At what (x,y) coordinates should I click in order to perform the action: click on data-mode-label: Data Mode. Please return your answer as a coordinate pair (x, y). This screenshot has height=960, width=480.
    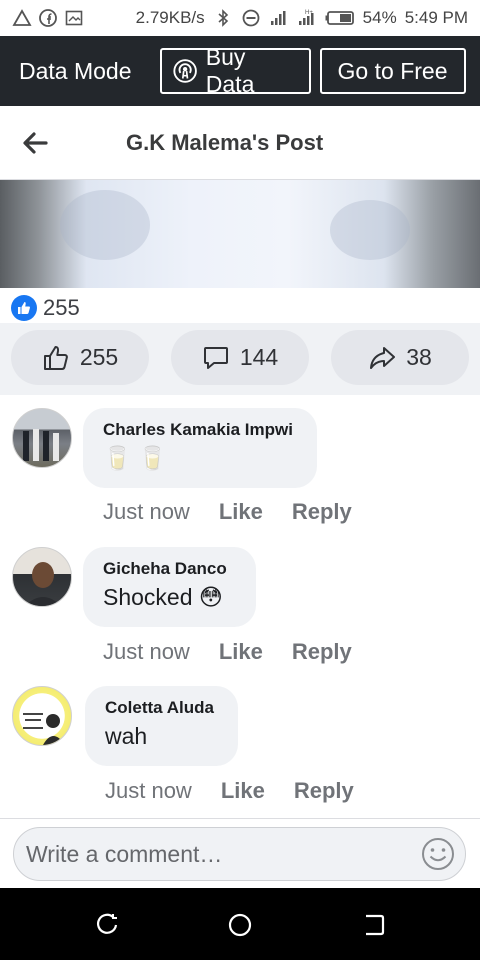
    Looking at the image, I should click on (75, 70).